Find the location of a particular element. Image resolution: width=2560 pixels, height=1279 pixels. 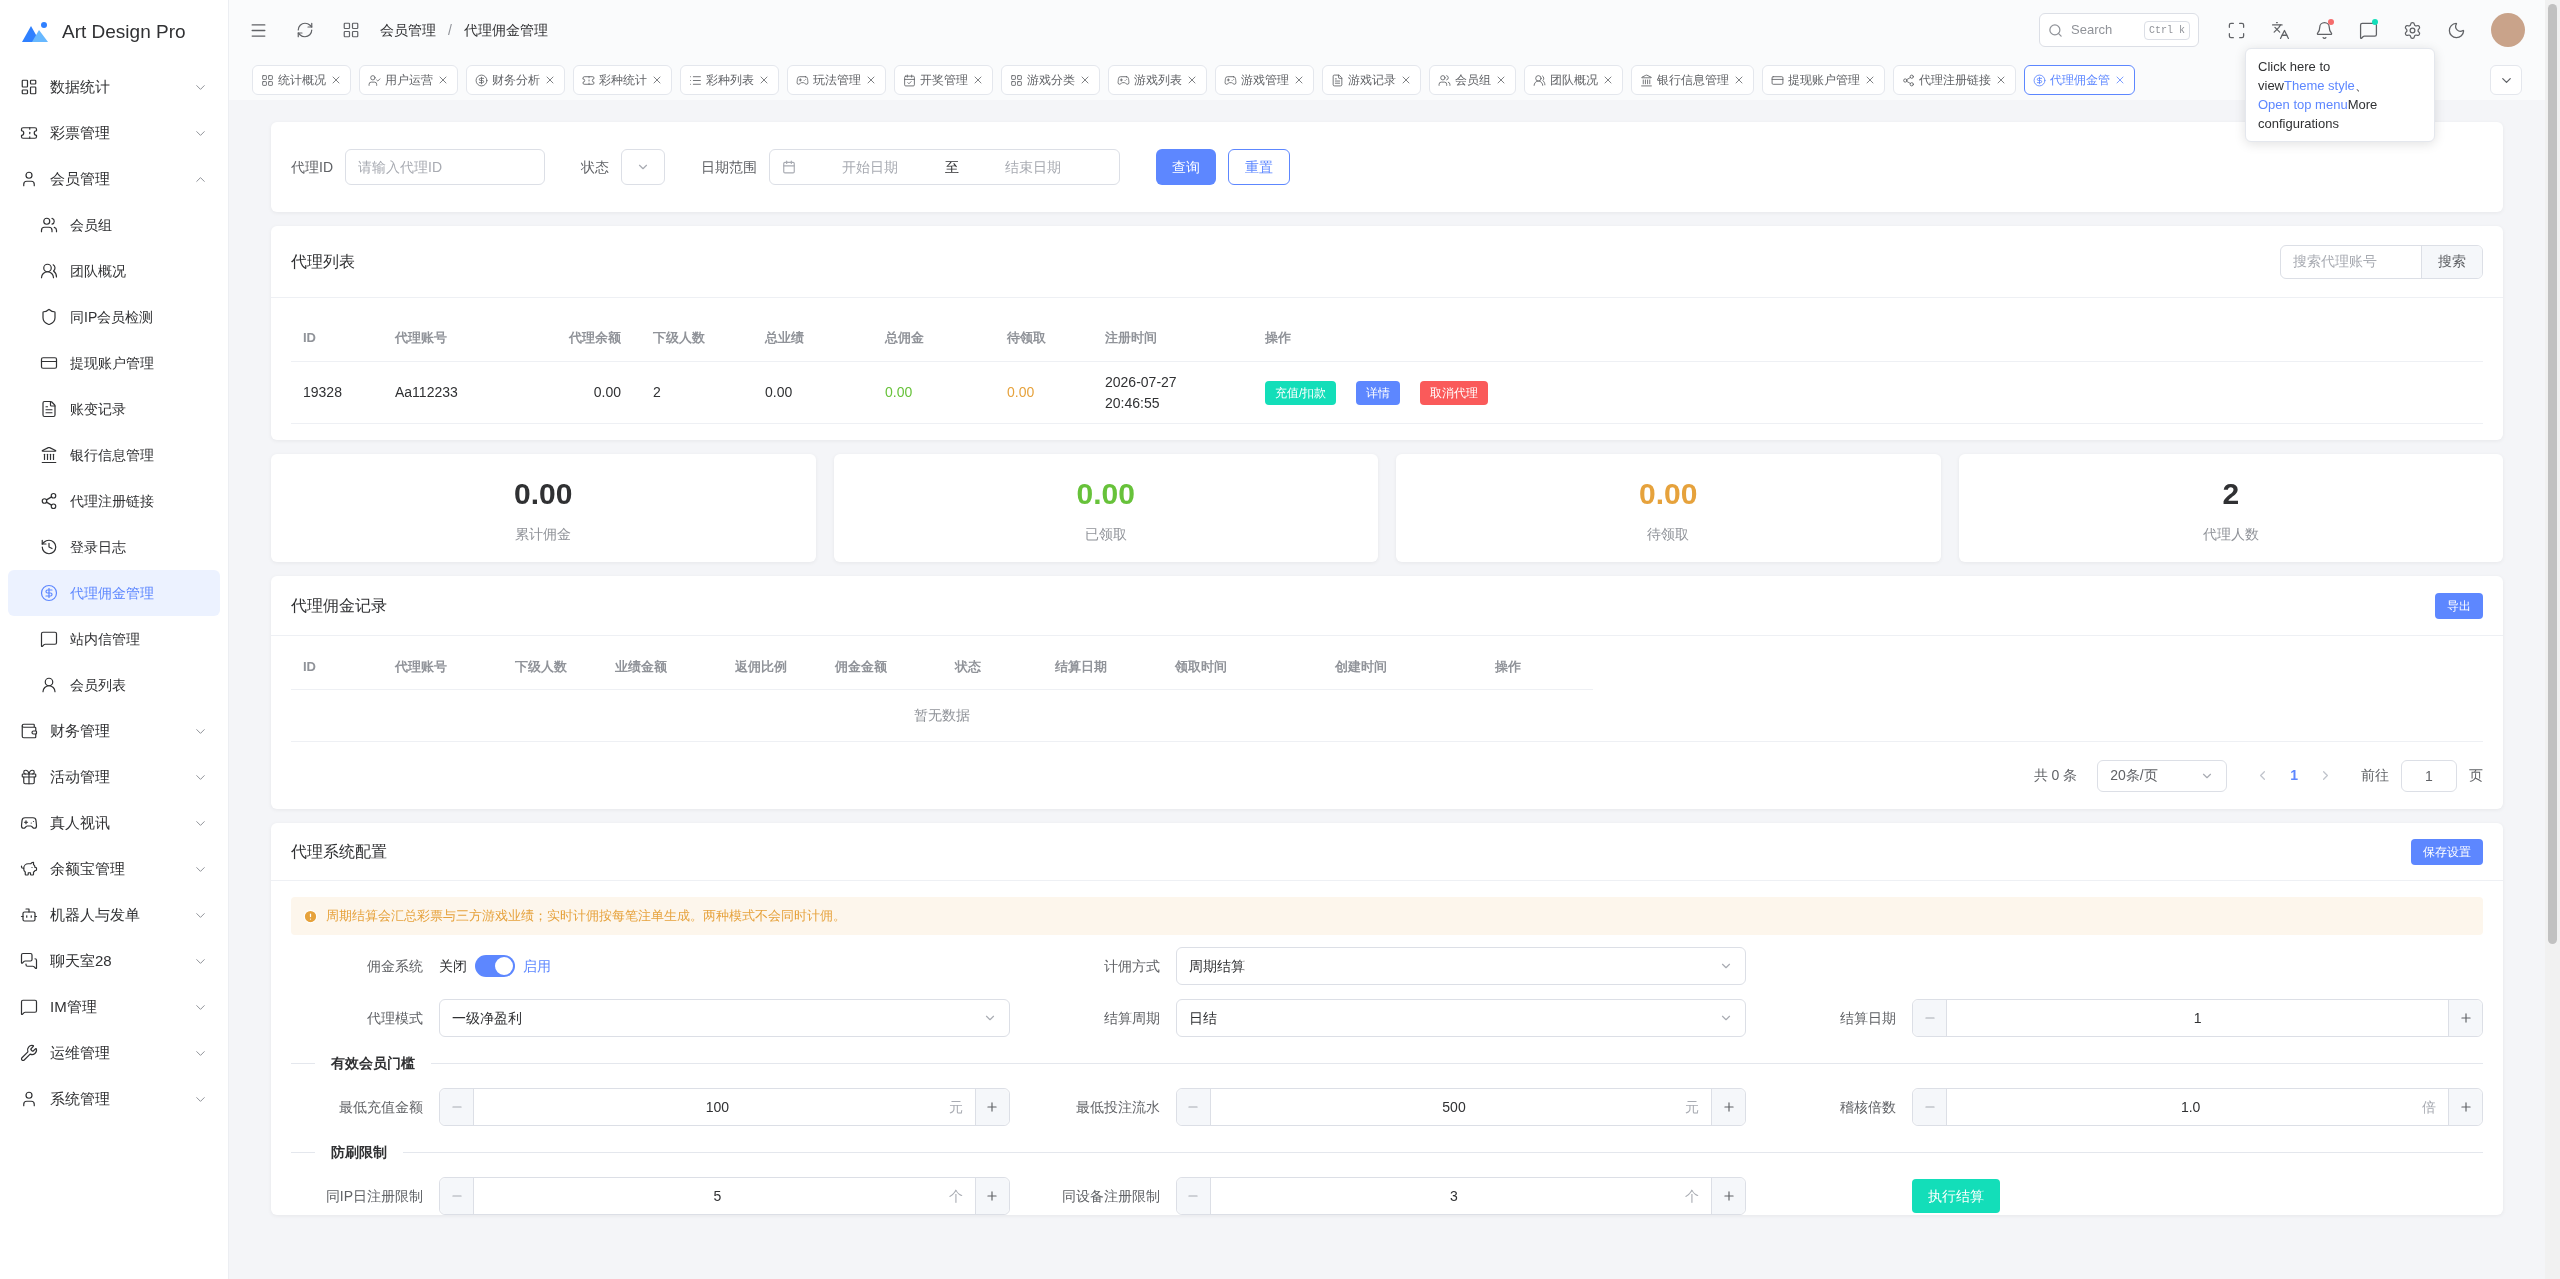

sidebar-item: 登录日志 is located at coordinates (114, 547).